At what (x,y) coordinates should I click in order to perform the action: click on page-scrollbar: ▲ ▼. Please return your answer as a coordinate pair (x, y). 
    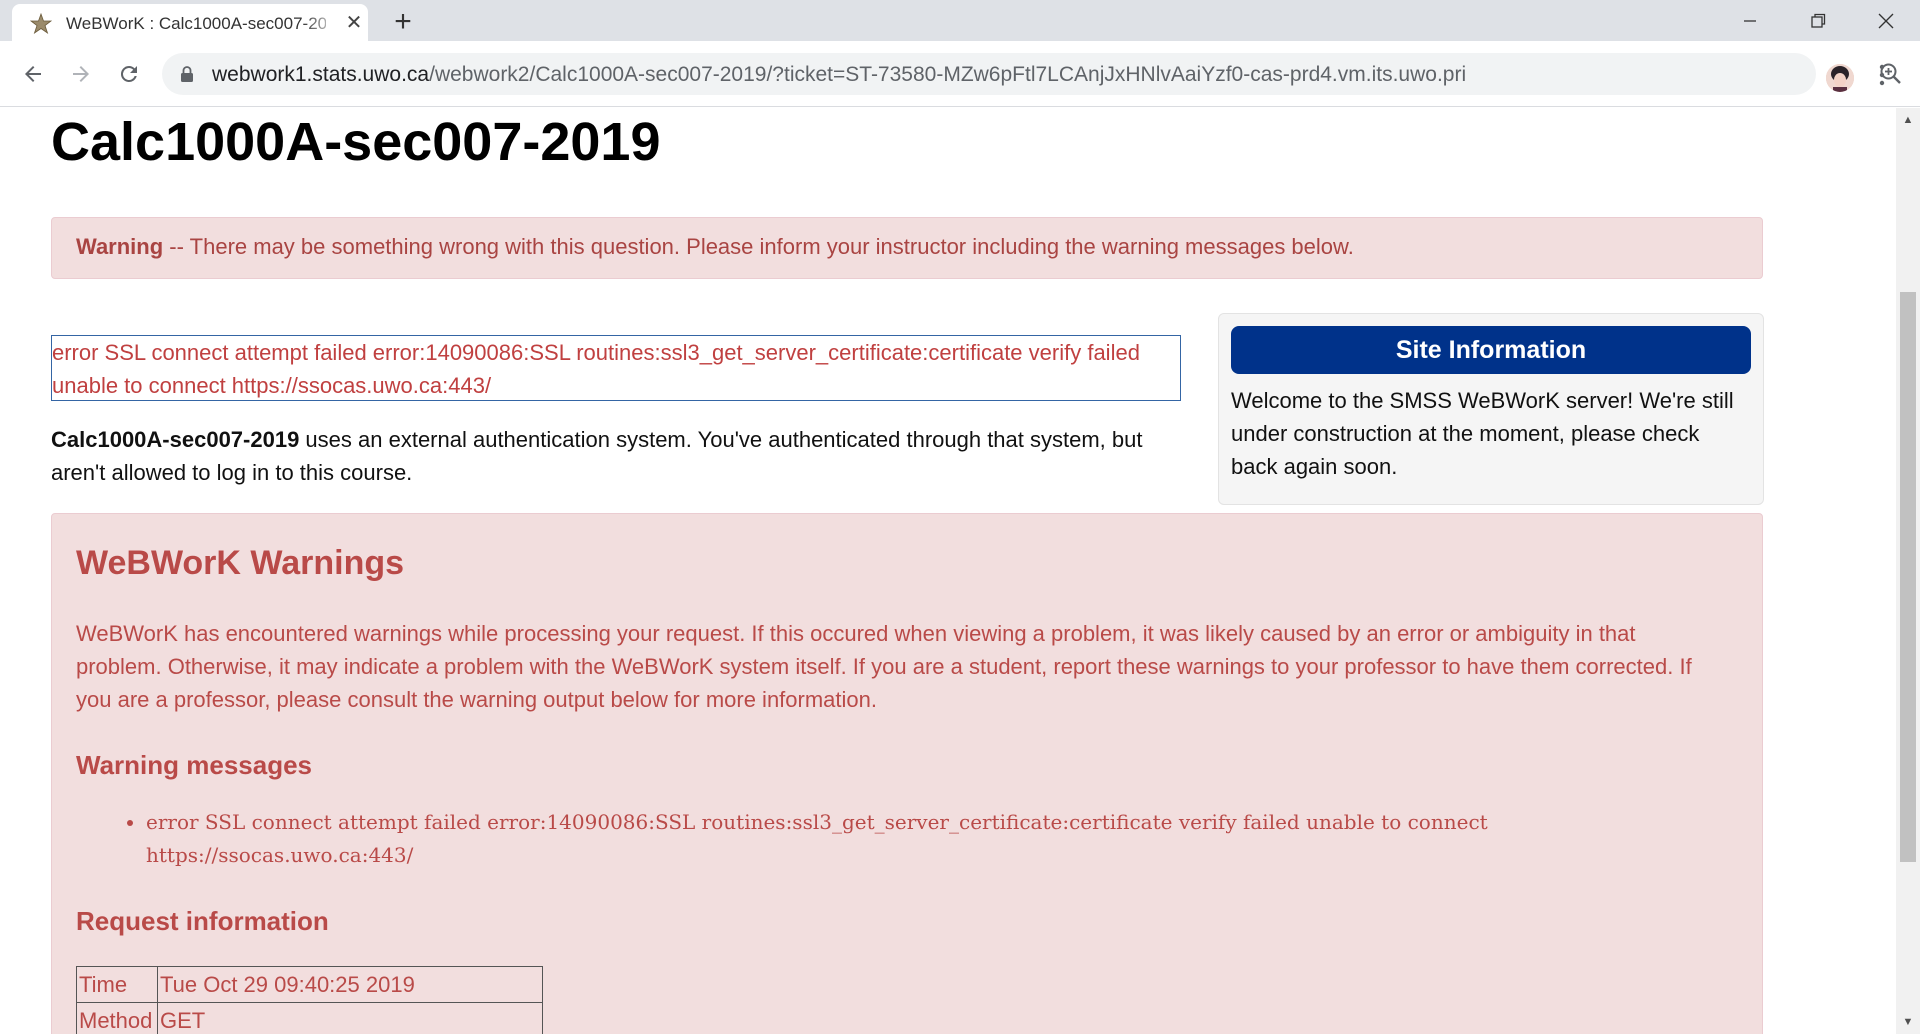
    Looking at the image, I should click on (1908, 571).